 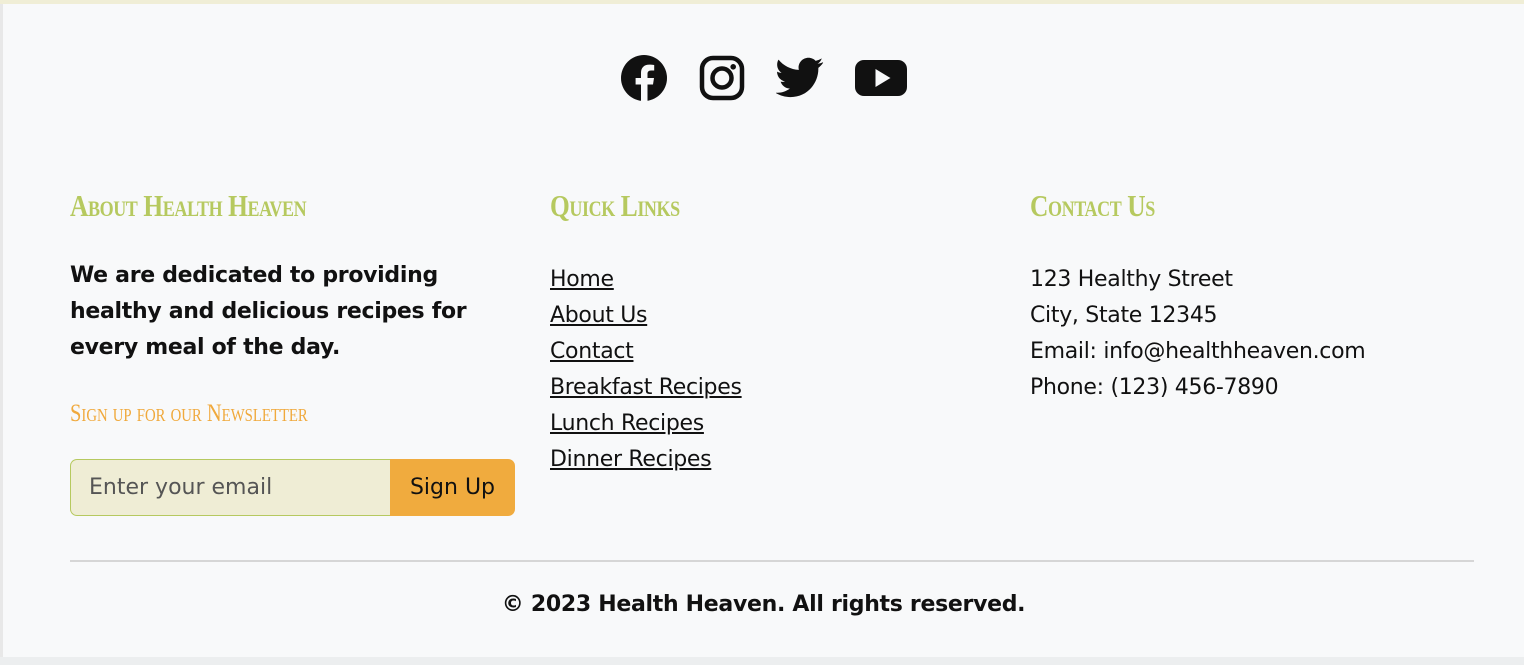 What do you see at coordinates (1092, 205) in the screenshot?
I see `contact-heading: Contact Us` at bounding box center [1092, 205].